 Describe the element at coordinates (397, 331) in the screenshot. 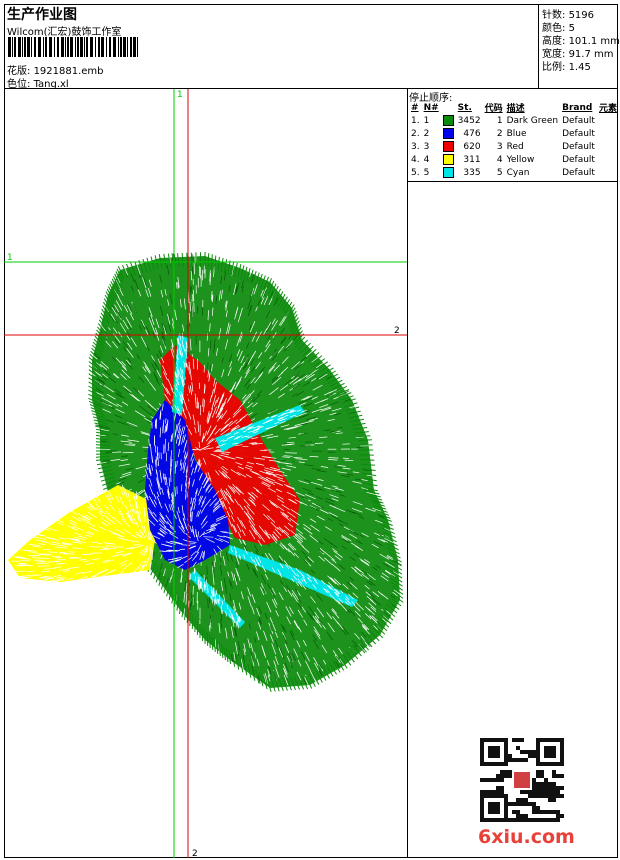

I see `guide-label-red-horizontal: 2` at that location.